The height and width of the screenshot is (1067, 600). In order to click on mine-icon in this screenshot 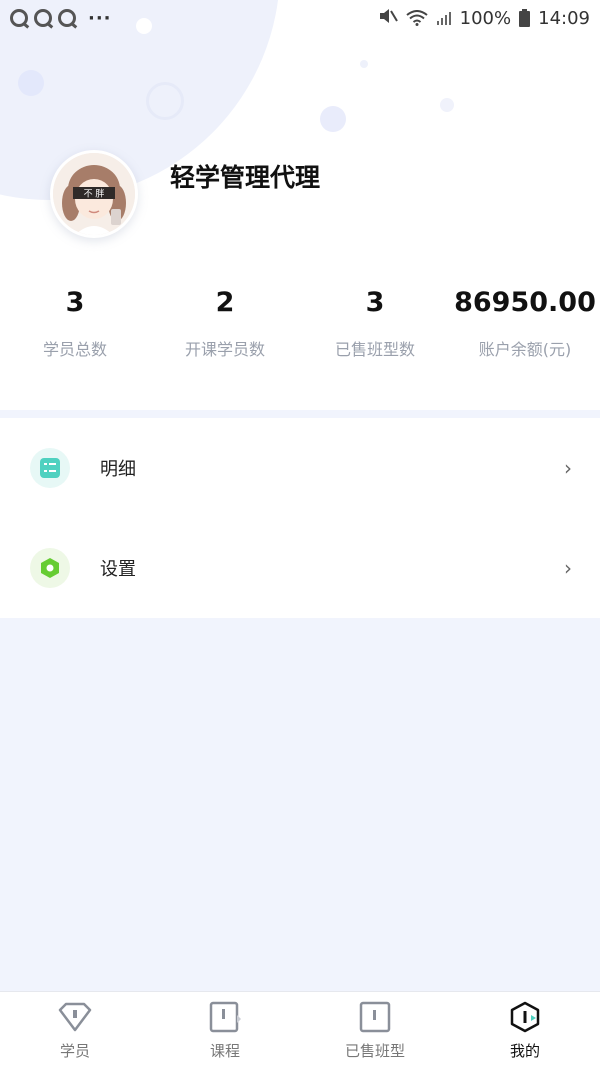, I will do `click(525, 1017)`.